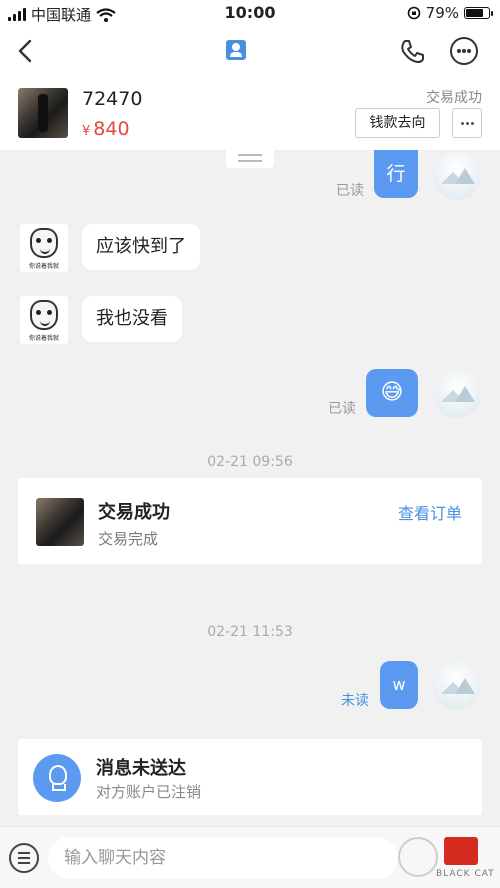 The image size is (500, 888). I want to click on menu-icon, so click(24, 858).